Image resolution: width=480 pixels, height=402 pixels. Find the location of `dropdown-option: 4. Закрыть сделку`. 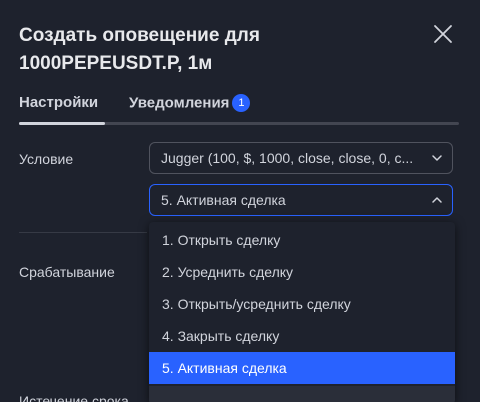

dropdown-option: 4. Закрыть сделку is located at coordinates (302, 336).